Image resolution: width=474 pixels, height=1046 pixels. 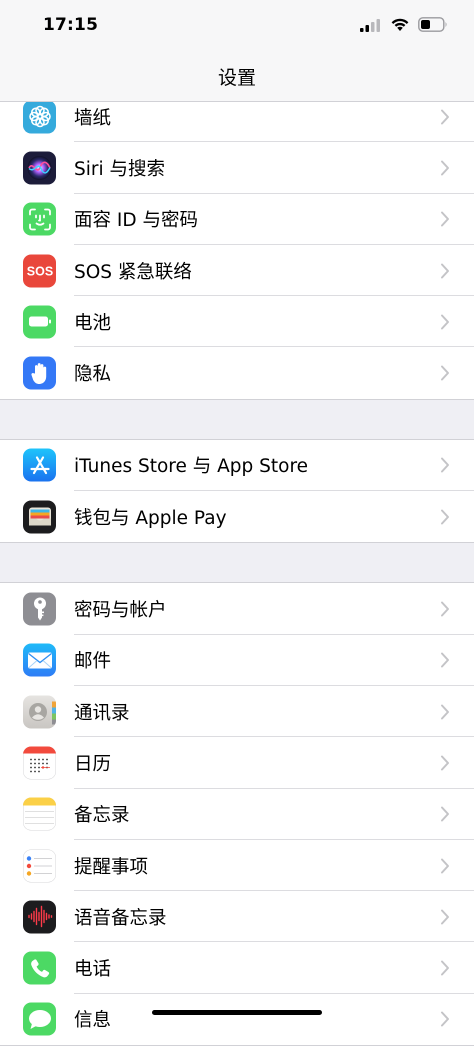 I want to click on settings-row-label: 日历, so click(x=93, y=764).